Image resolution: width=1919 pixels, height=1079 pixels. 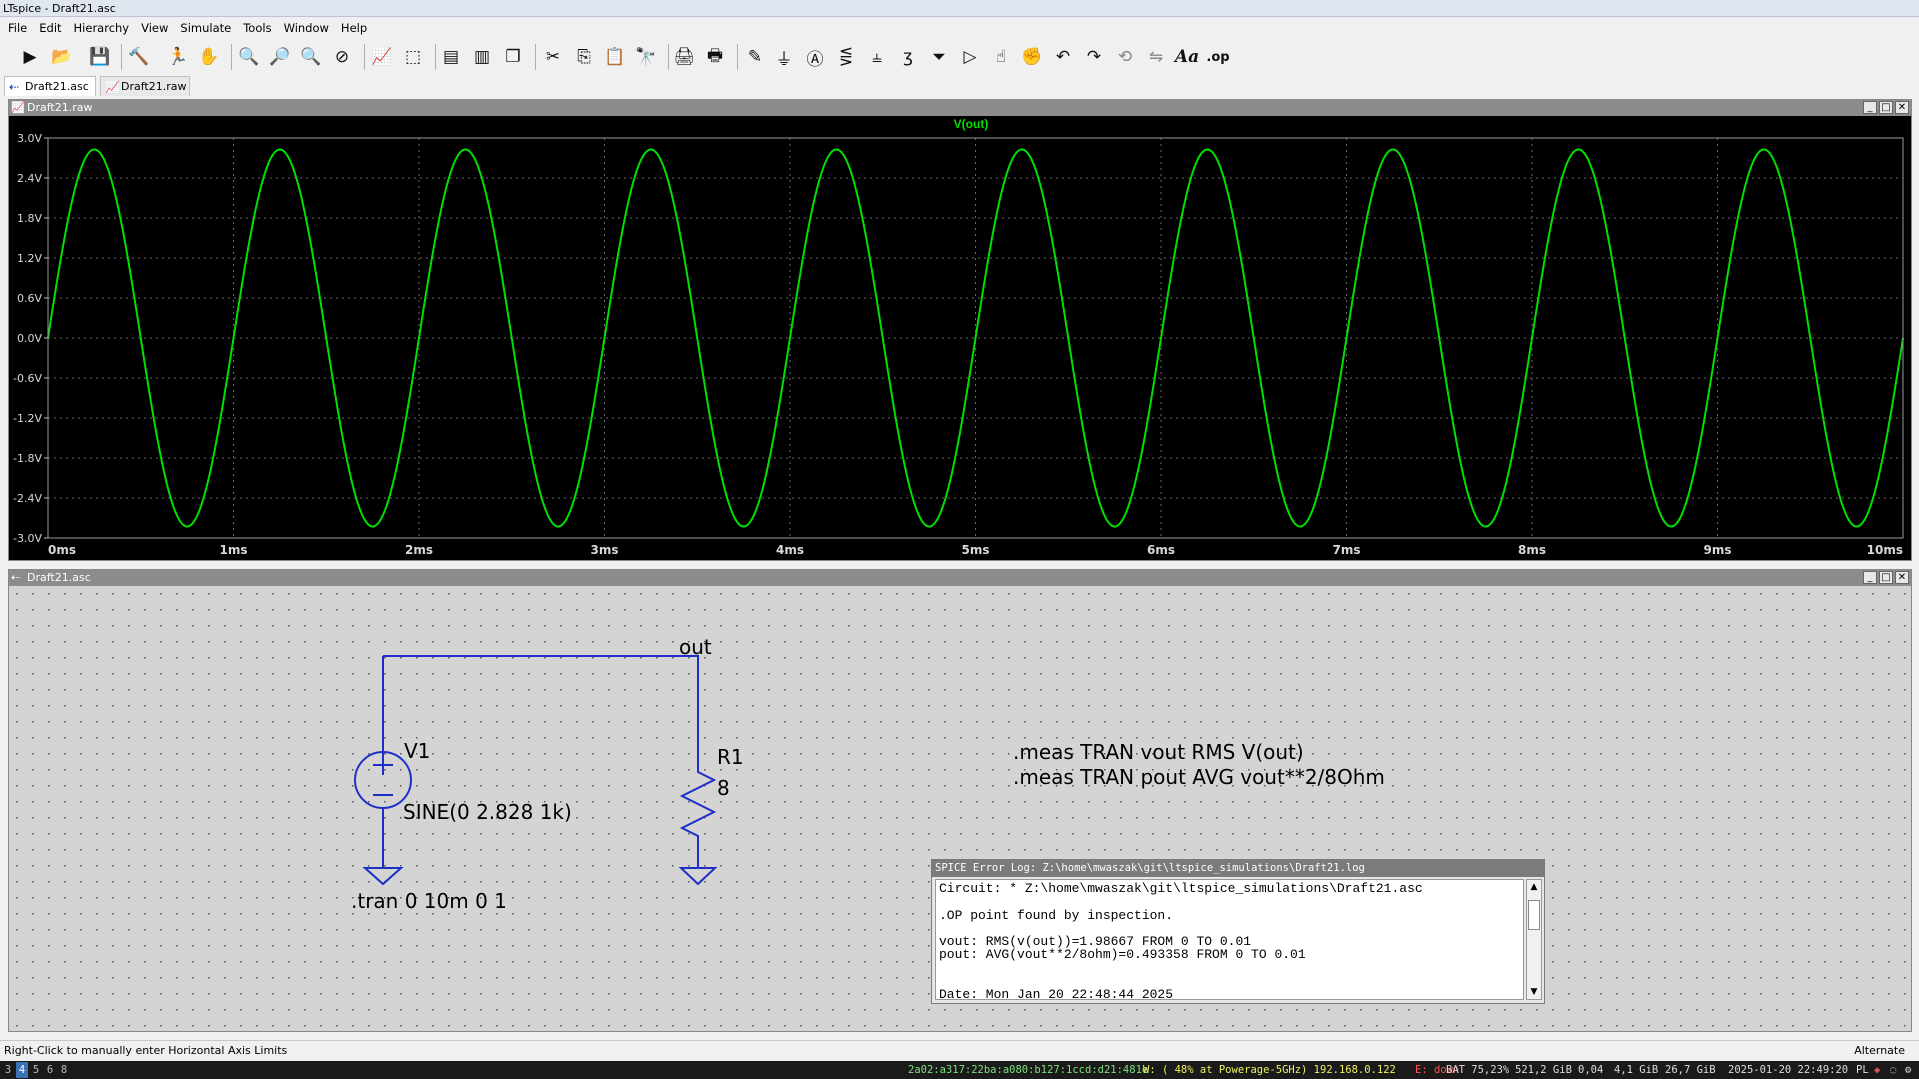 What do you see at coordinates (280, 57) in the screenshot?
I see `zoom-area-icon: 🔎` at bounding box center [280, 57].